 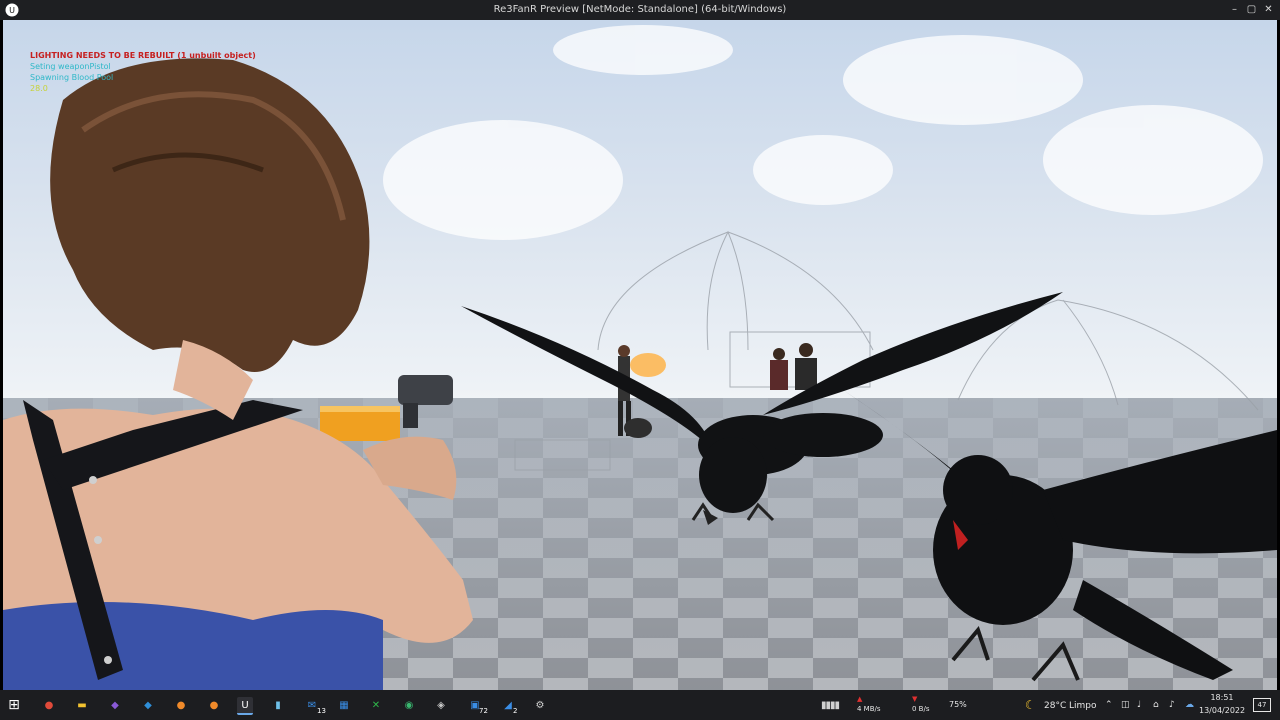 What do you see at coordinates (321, 711) in the screenshot?
I see `mail-badge: 13` at bounding box center [321, 711].